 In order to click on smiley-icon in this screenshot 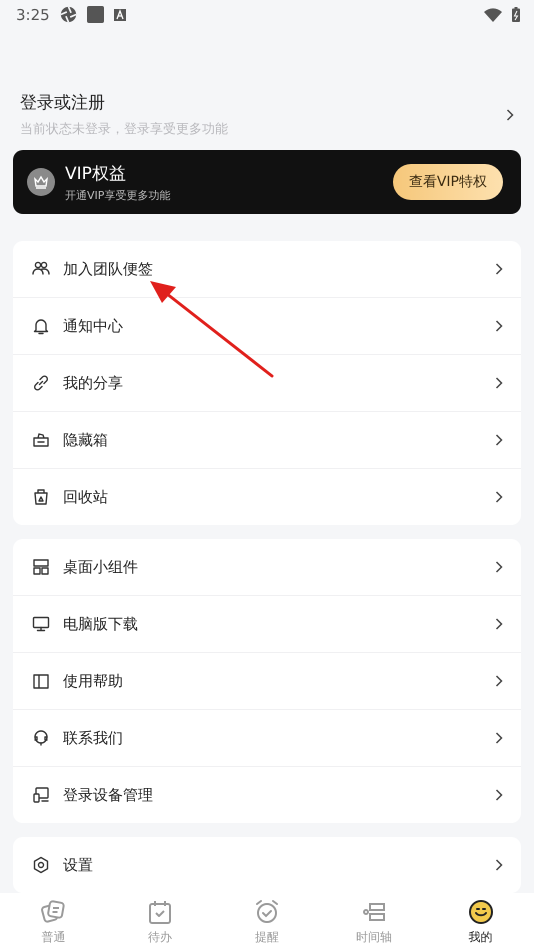, I will do `click(480, 912)`.